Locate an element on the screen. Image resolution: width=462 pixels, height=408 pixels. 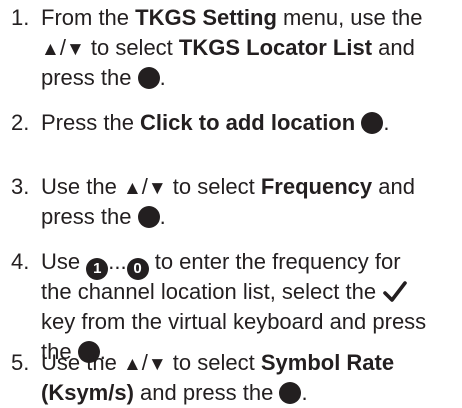
step-line: key from the virtual keyboard and press is located at coordinates (248, 322).